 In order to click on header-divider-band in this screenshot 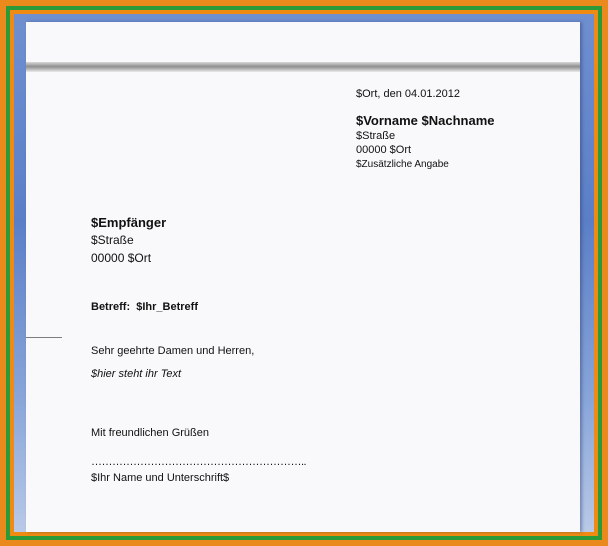, I will do `click(303, 67)`.